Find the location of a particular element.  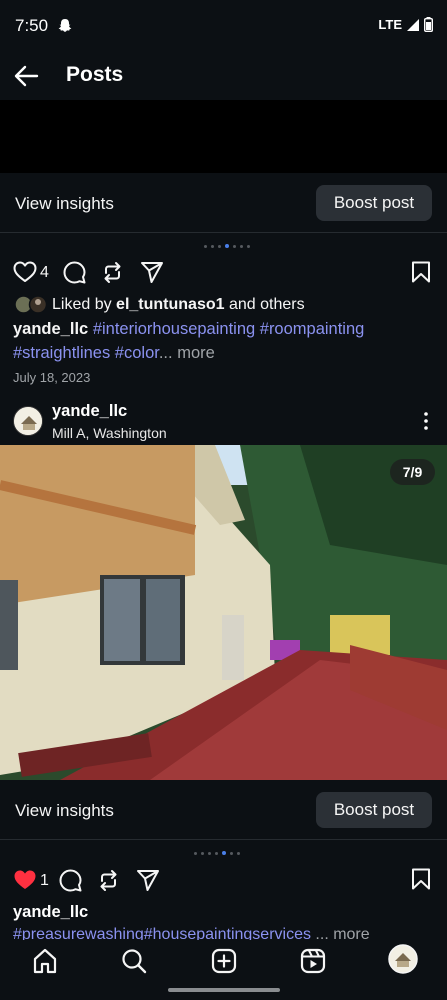

caption-hashtags: #interiorhousepainting #roompainting is located at coordinates (229, 329).